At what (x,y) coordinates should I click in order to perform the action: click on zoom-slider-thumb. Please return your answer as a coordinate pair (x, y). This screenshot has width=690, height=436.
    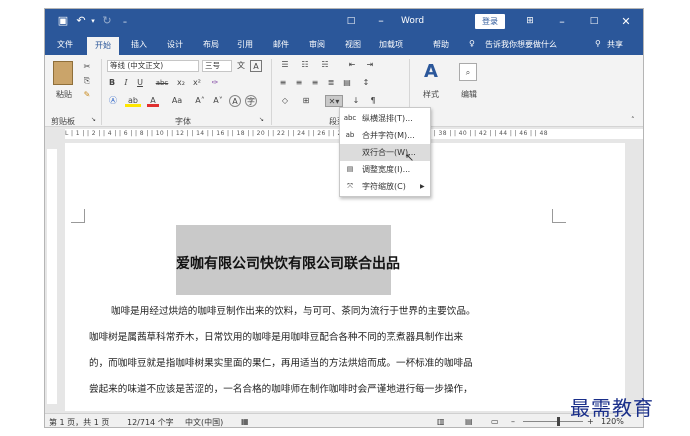
    Looking at the image, I should click on (558, 421).